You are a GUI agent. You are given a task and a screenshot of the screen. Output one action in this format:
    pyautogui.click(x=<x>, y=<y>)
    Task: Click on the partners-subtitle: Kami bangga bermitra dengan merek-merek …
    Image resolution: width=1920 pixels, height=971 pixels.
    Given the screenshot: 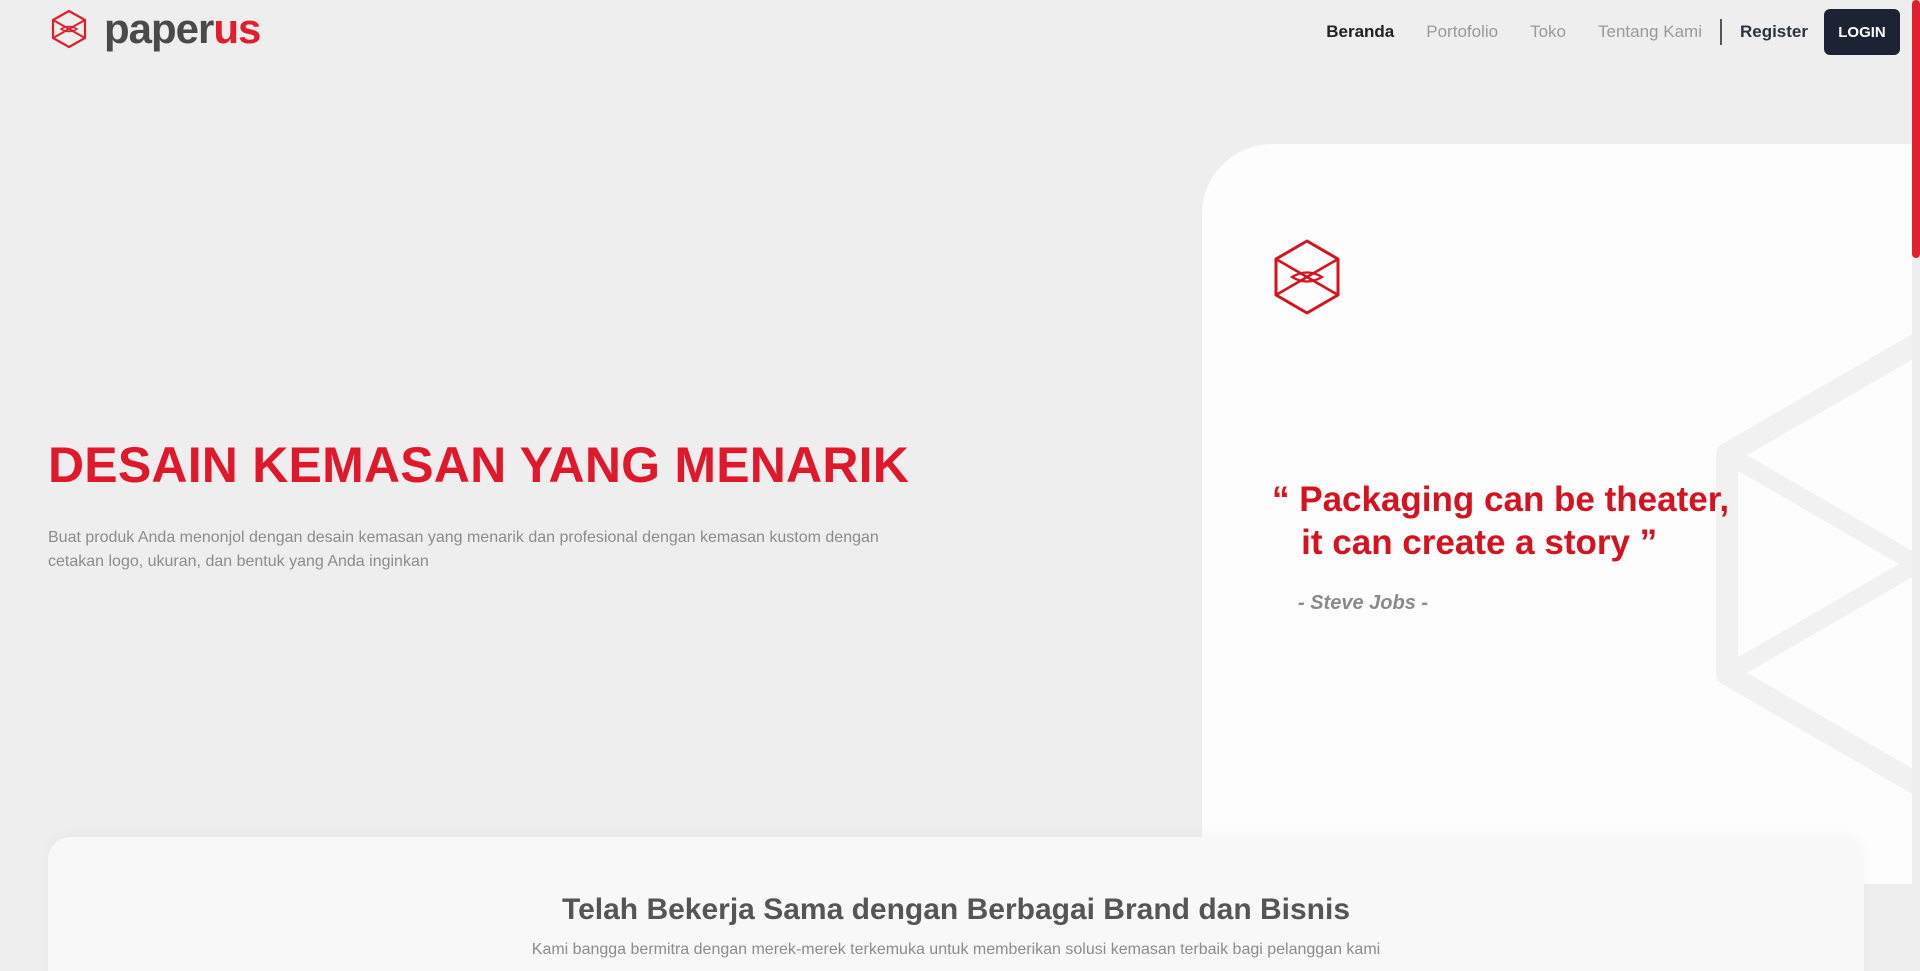 What is the action you would take?
    pyautogui.click(x=956, y=949)
    